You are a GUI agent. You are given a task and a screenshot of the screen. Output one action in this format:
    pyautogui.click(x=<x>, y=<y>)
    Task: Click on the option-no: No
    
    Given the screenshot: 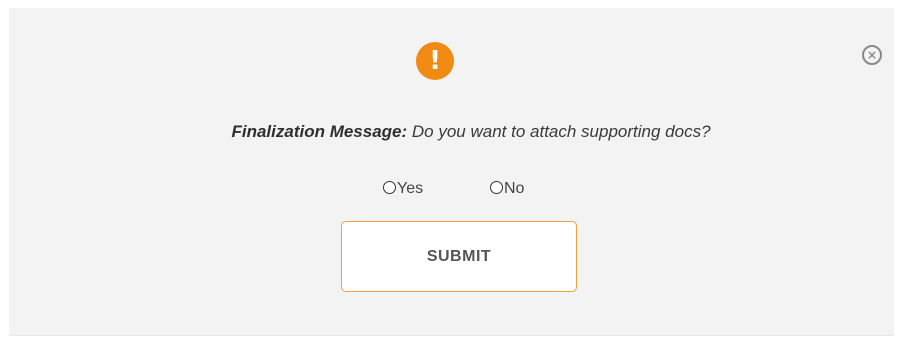 What is the action you would take?
    pyautogui.click(x=507, y=187)
    